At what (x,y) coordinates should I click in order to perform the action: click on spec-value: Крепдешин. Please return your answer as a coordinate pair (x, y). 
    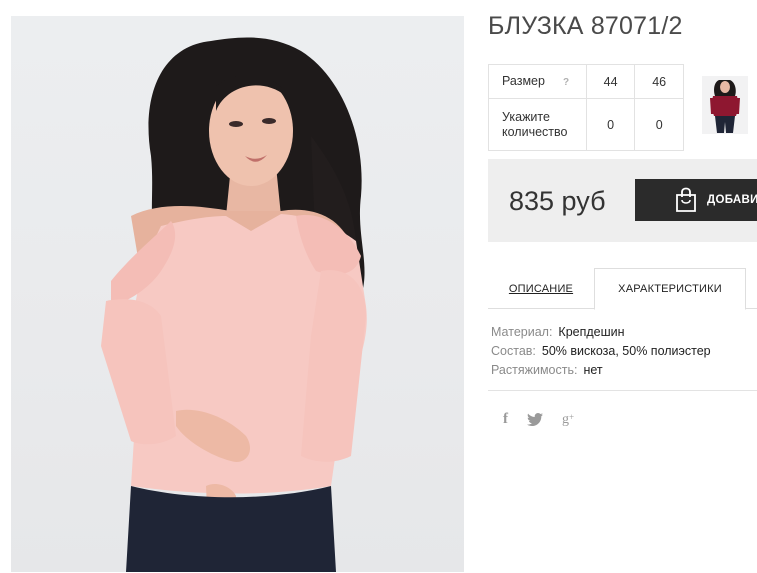
    Looking at the image, I should click on (591, 332).